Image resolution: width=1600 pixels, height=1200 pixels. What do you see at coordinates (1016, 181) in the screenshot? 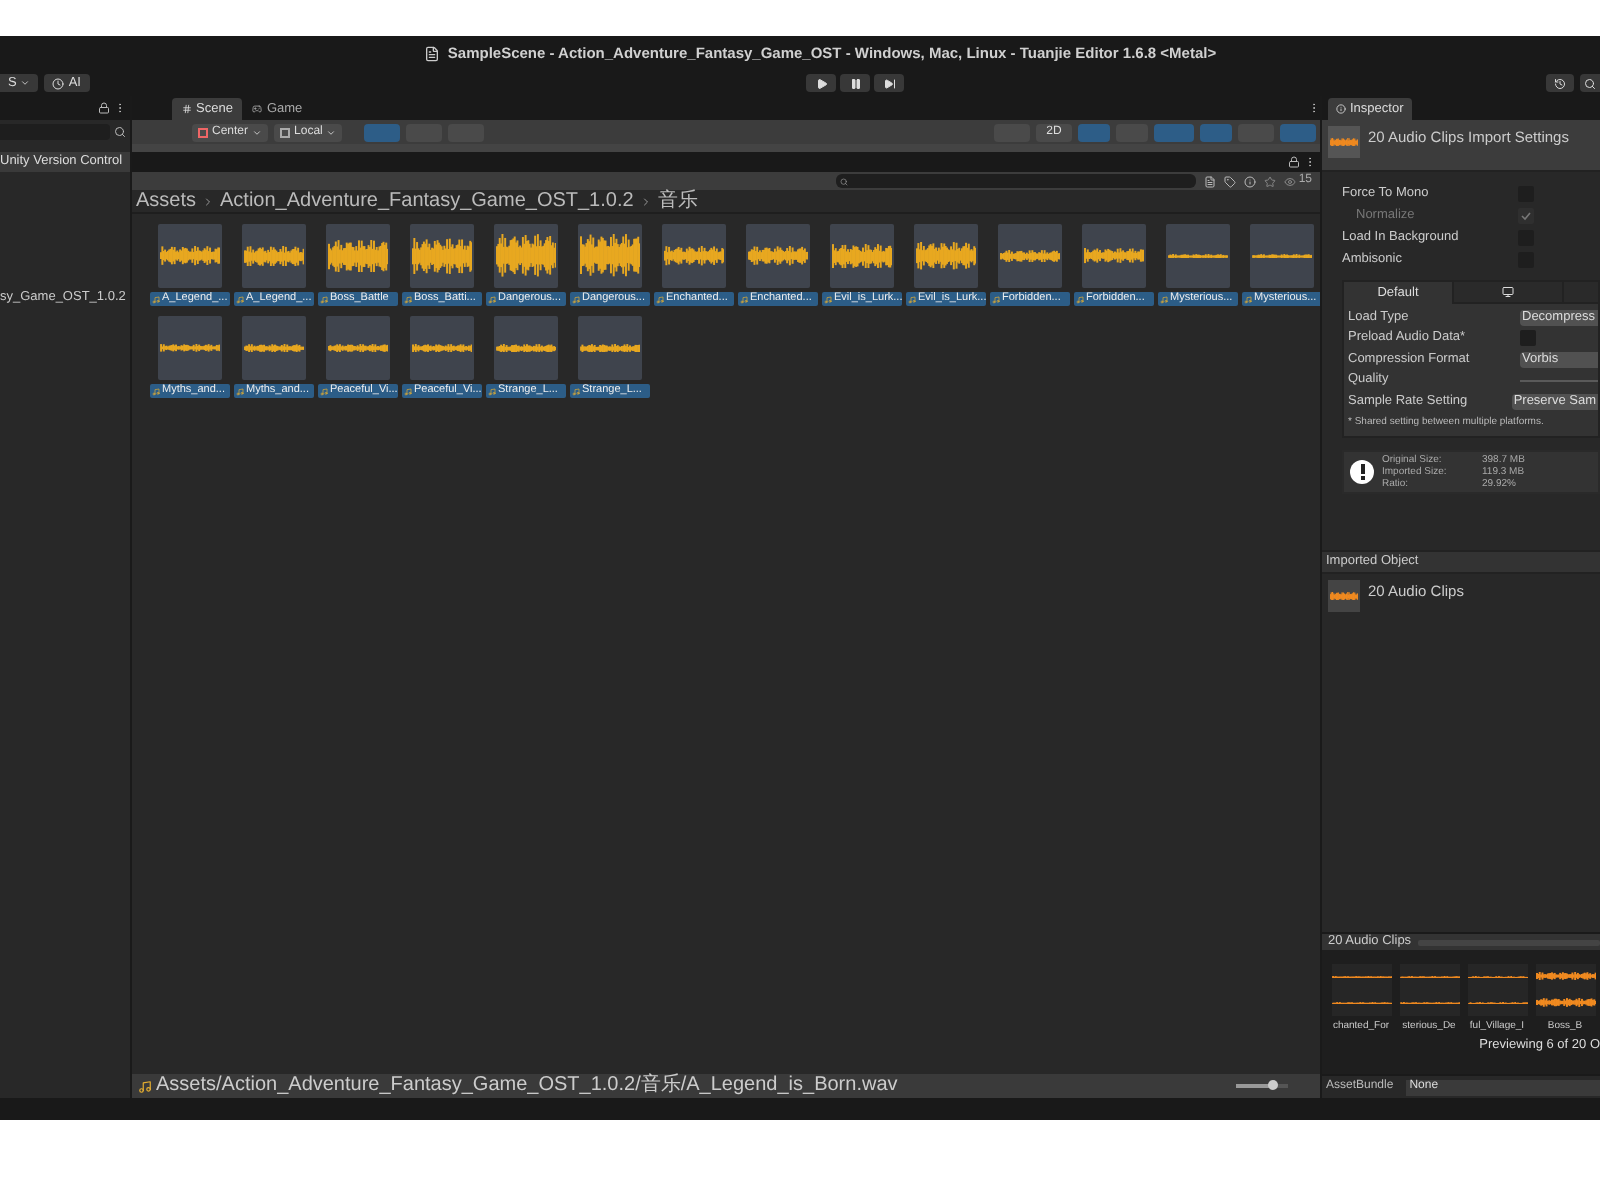
I see `search-field` at bounding box center [1016, 181].